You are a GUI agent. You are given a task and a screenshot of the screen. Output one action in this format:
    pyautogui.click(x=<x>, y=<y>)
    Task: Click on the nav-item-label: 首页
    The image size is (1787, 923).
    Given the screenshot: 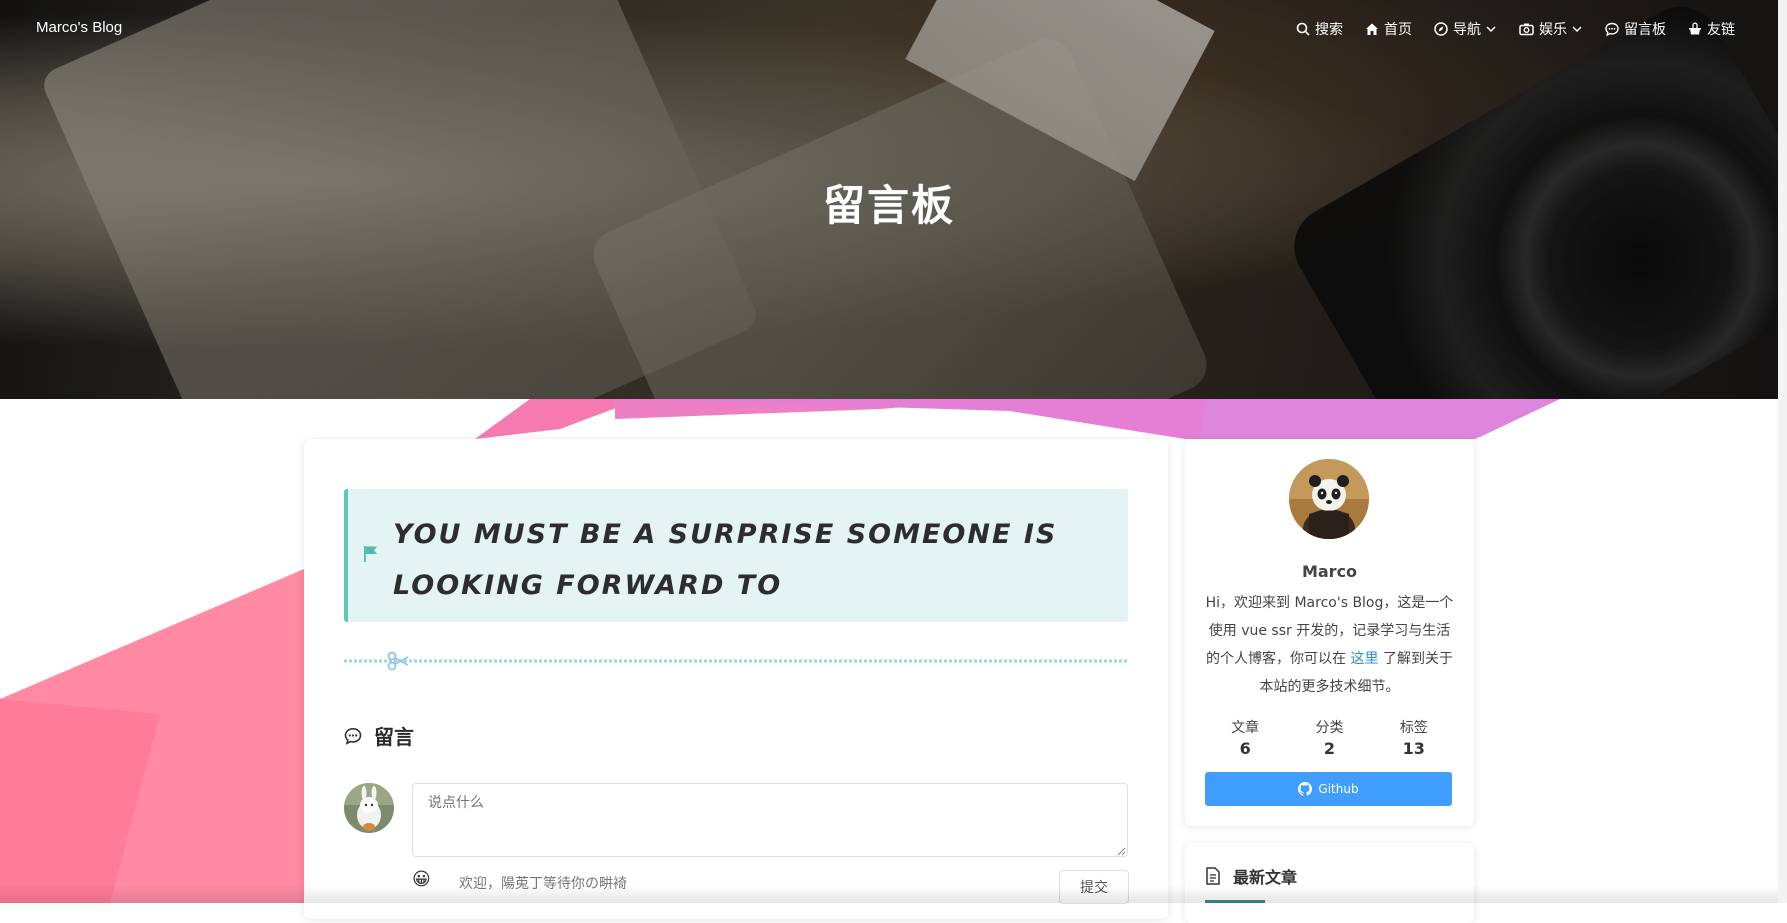 What is the action you would take?
    pyautogui.click(x=1398, y=30)
    